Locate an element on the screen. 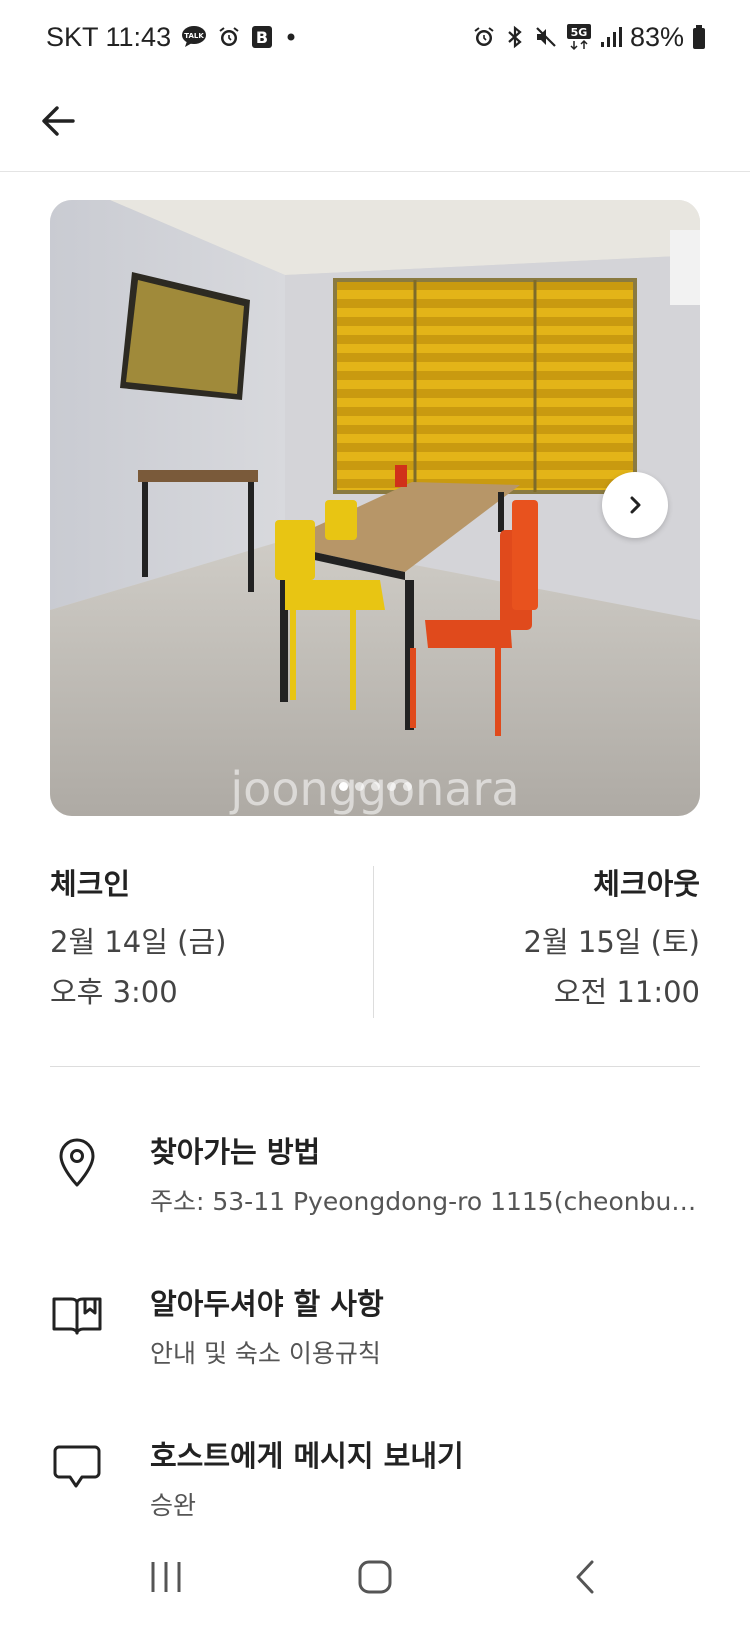  checkin-date: 2월 14일 (금) is located at coordinates (138, 942).